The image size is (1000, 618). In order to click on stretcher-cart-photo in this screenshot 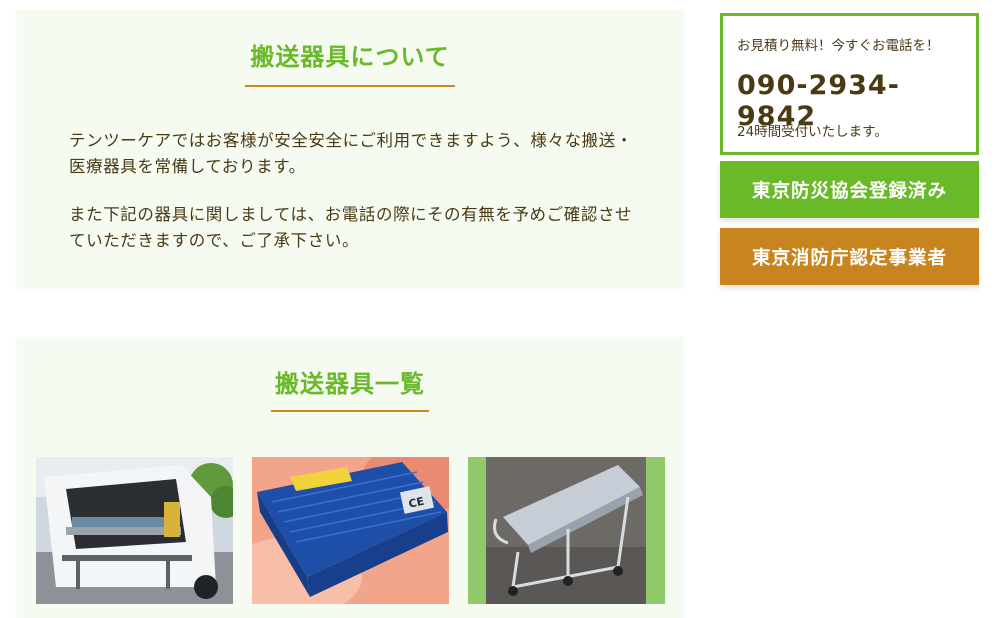, I will do `click(566, 530)`.